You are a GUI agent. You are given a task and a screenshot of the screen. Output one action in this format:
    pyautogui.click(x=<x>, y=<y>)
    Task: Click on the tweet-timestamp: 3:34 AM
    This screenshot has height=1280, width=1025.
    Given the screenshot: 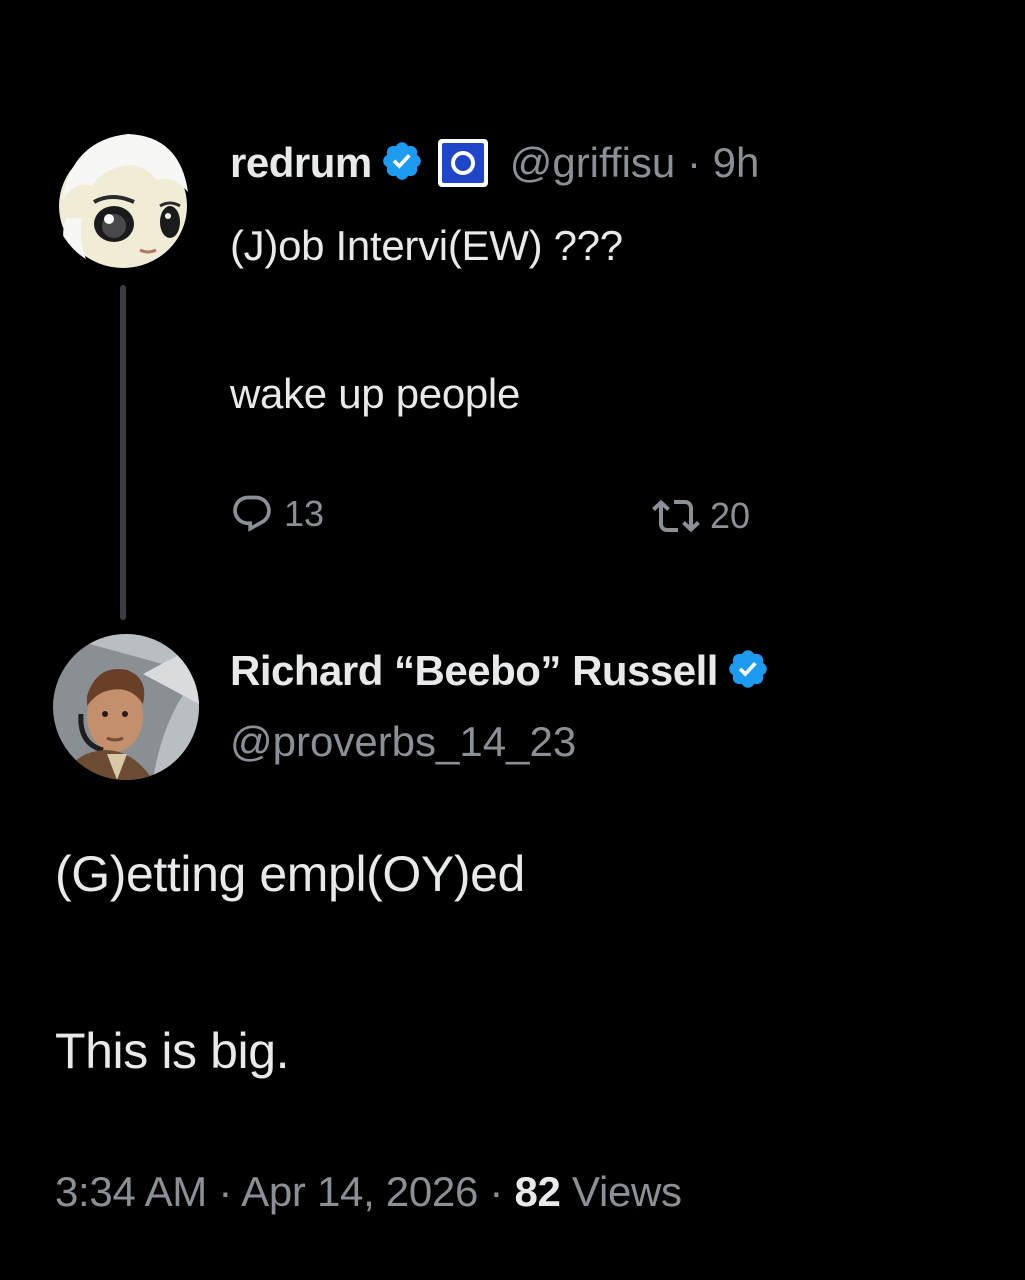 What is the action you would take?
    pyautogui.click(x=131, y=1191)
    